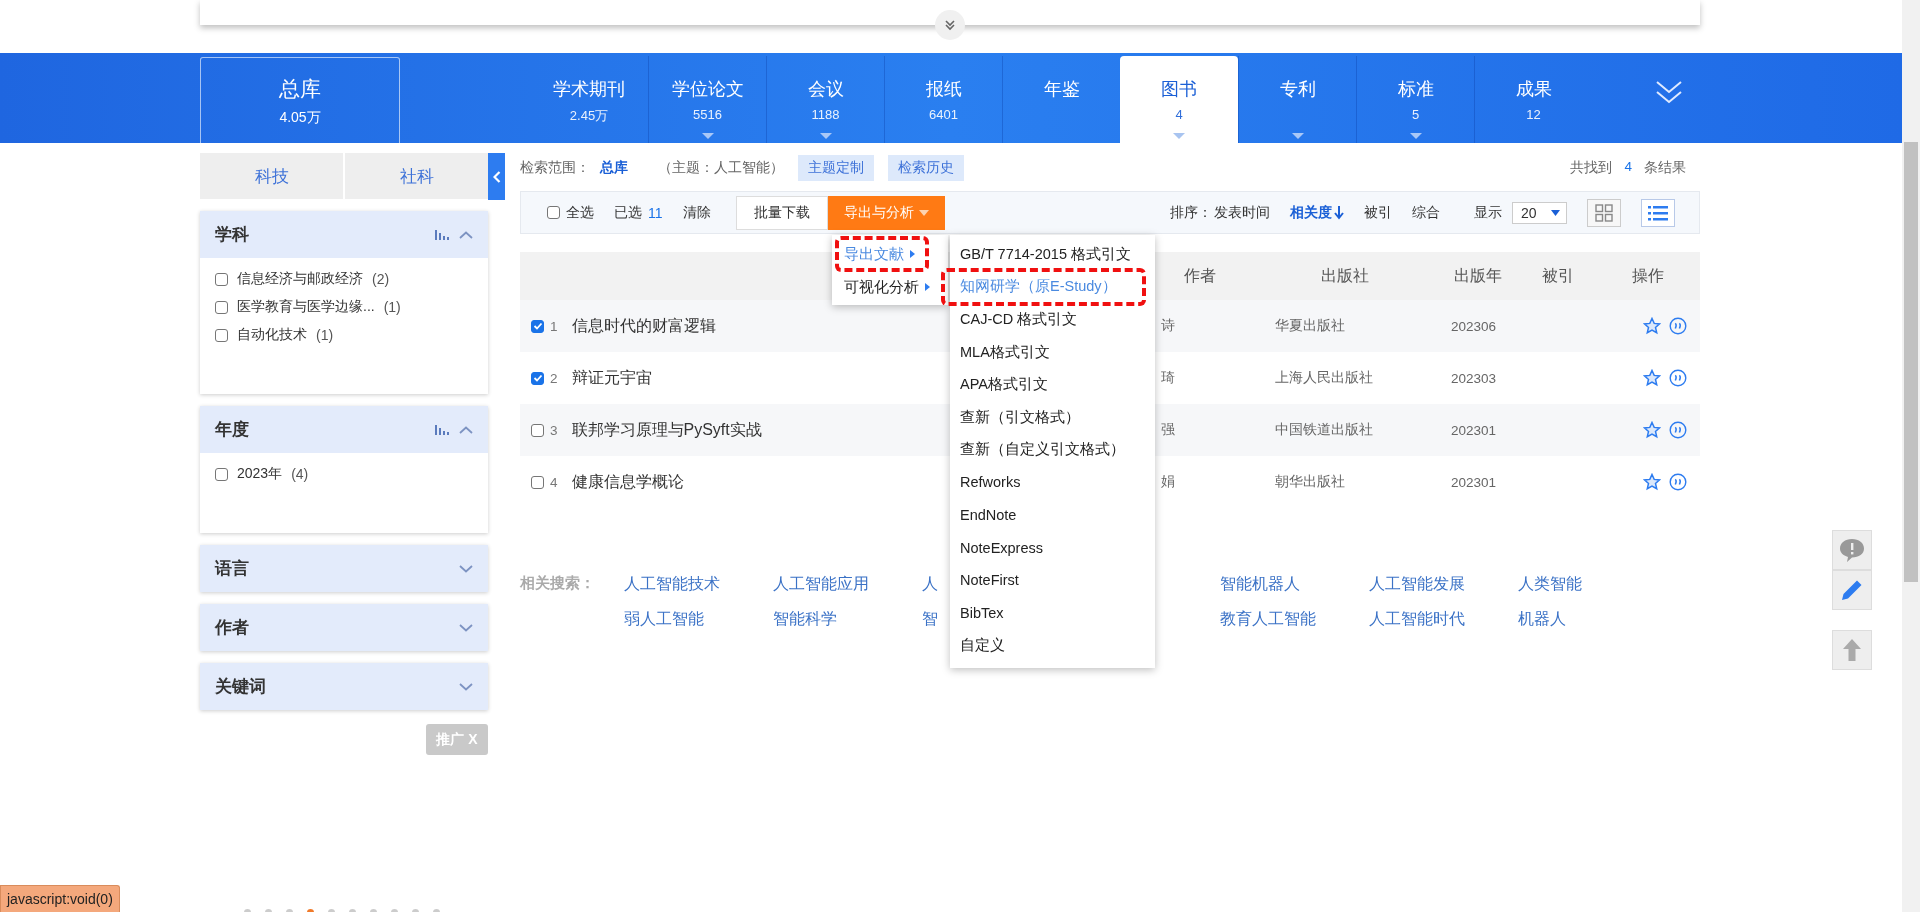 The image size is (1920, 912). I want to click on menu-item: 导出文献, so click(882, 254).